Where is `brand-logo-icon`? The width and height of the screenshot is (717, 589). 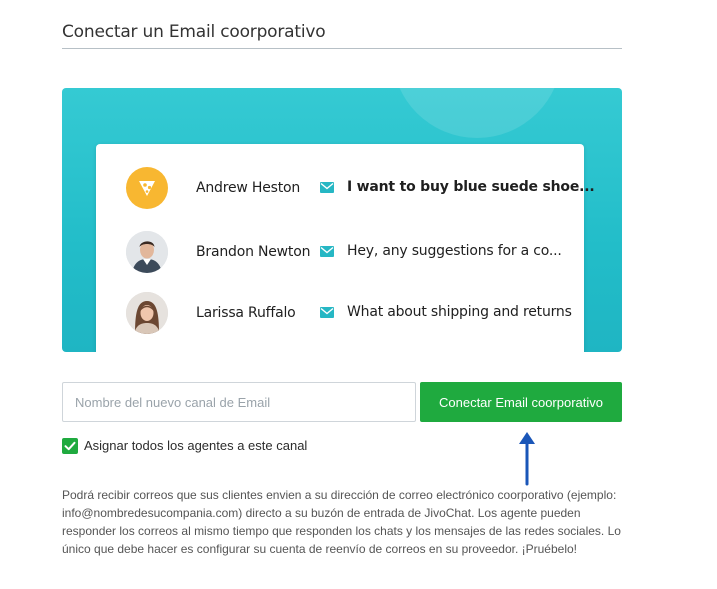
brand-logo-icon is located at coordinates (147, 188).